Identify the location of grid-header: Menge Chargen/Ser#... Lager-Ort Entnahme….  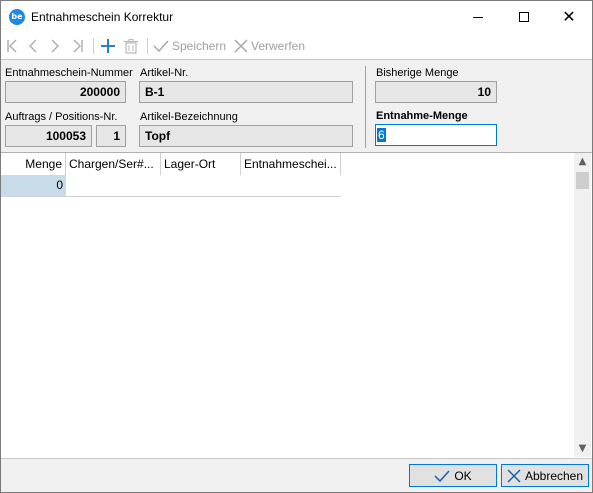
(171, 164).